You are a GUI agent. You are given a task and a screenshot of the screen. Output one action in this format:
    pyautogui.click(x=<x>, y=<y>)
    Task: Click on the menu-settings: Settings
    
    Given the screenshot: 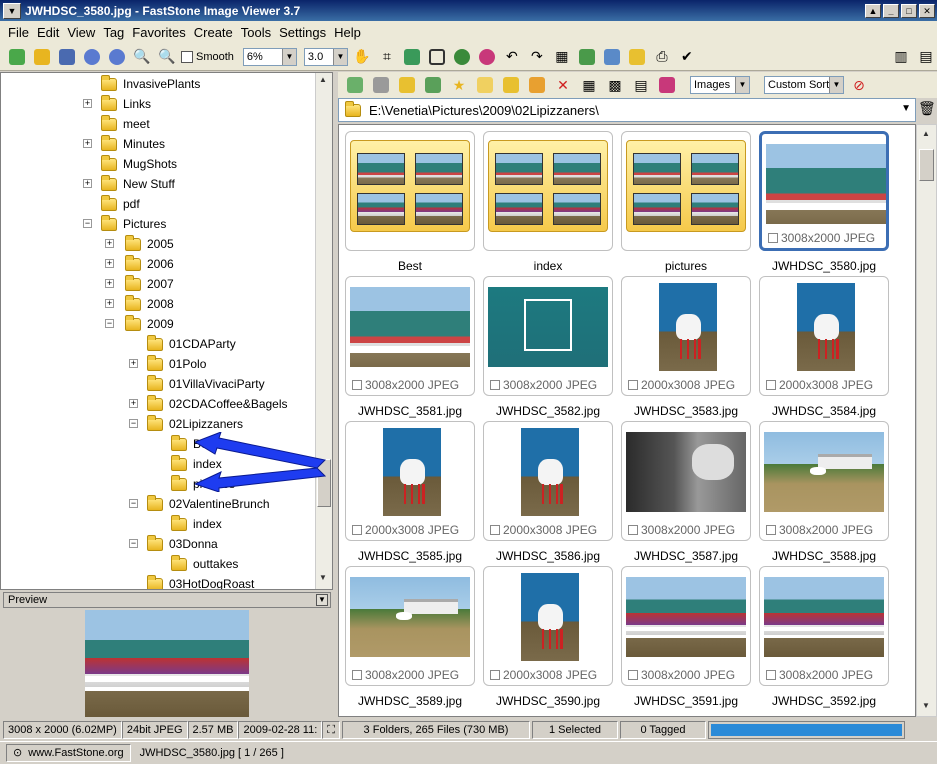 What is the action you would take?
    pyautogui.click(x=302, y=32)
    